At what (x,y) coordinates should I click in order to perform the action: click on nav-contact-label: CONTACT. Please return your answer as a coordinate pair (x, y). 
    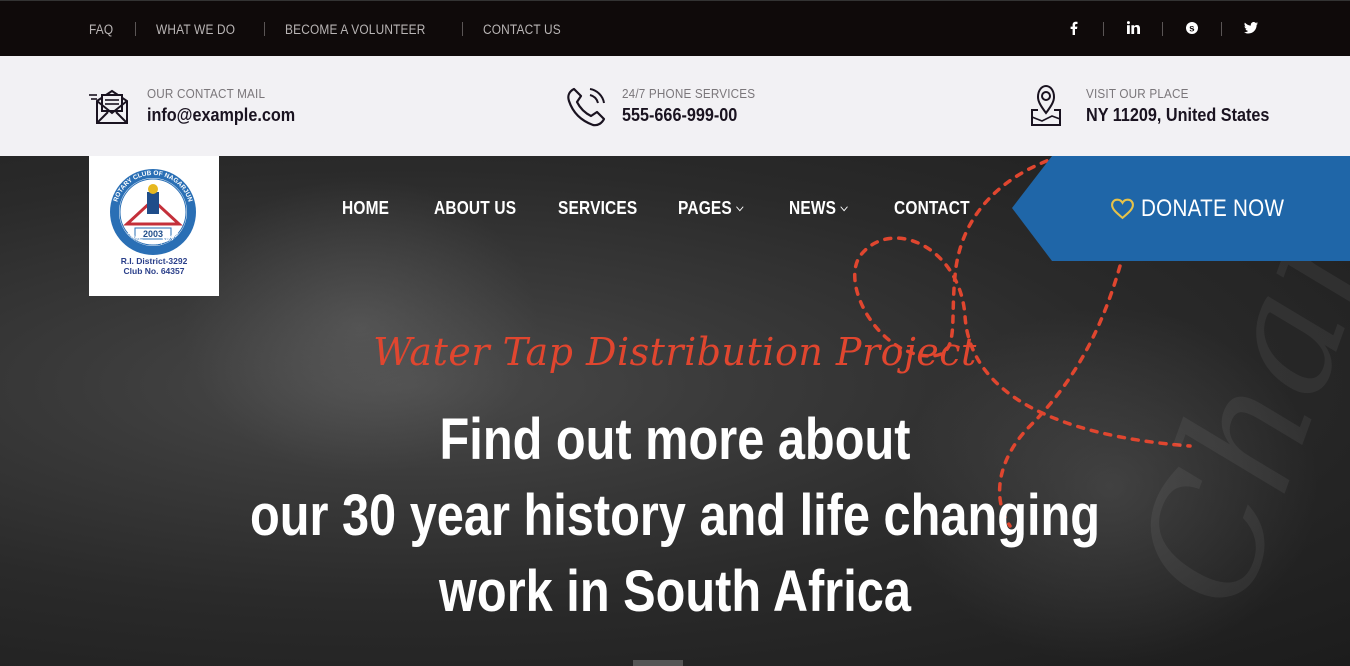
    Looking at the image, I should click on (932, 208).